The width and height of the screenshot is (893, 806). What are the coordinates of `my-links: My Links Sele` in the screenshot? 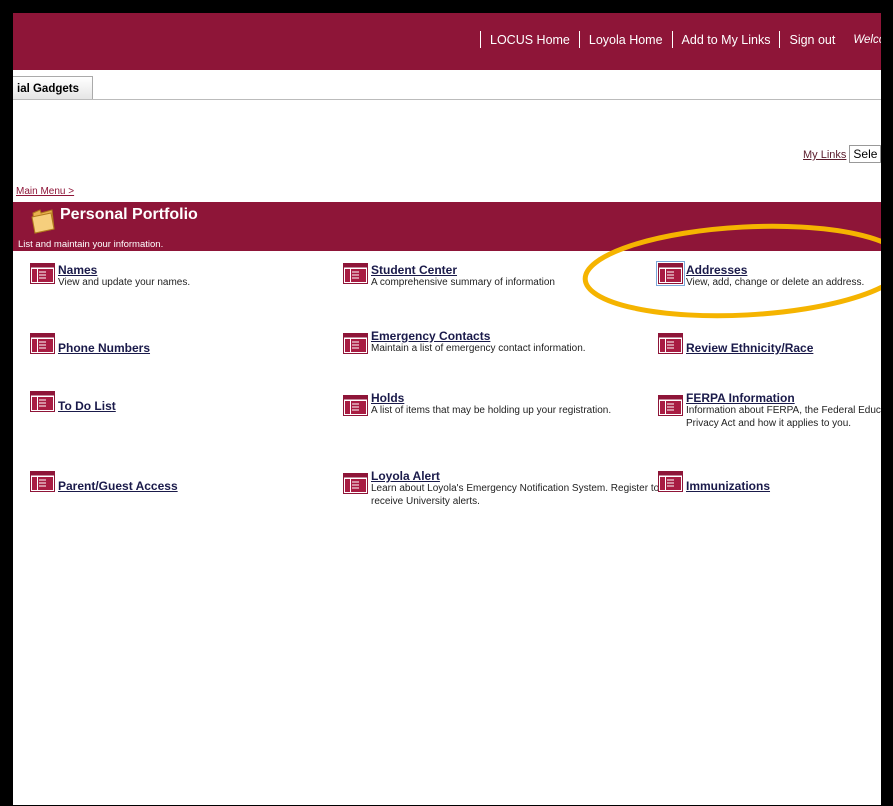 It's located at (842, 154).